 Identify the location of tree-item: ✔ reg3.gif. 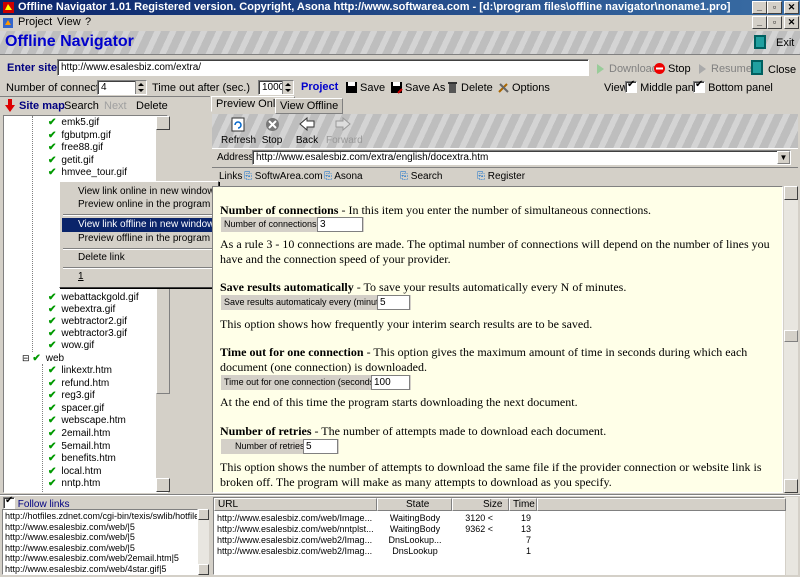
(71, 396).